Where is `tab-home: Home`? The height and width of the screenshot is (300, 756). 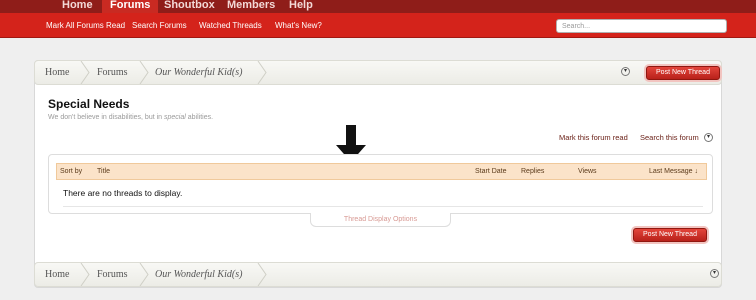
tab-home: Home is located at coordinates (77, 6).